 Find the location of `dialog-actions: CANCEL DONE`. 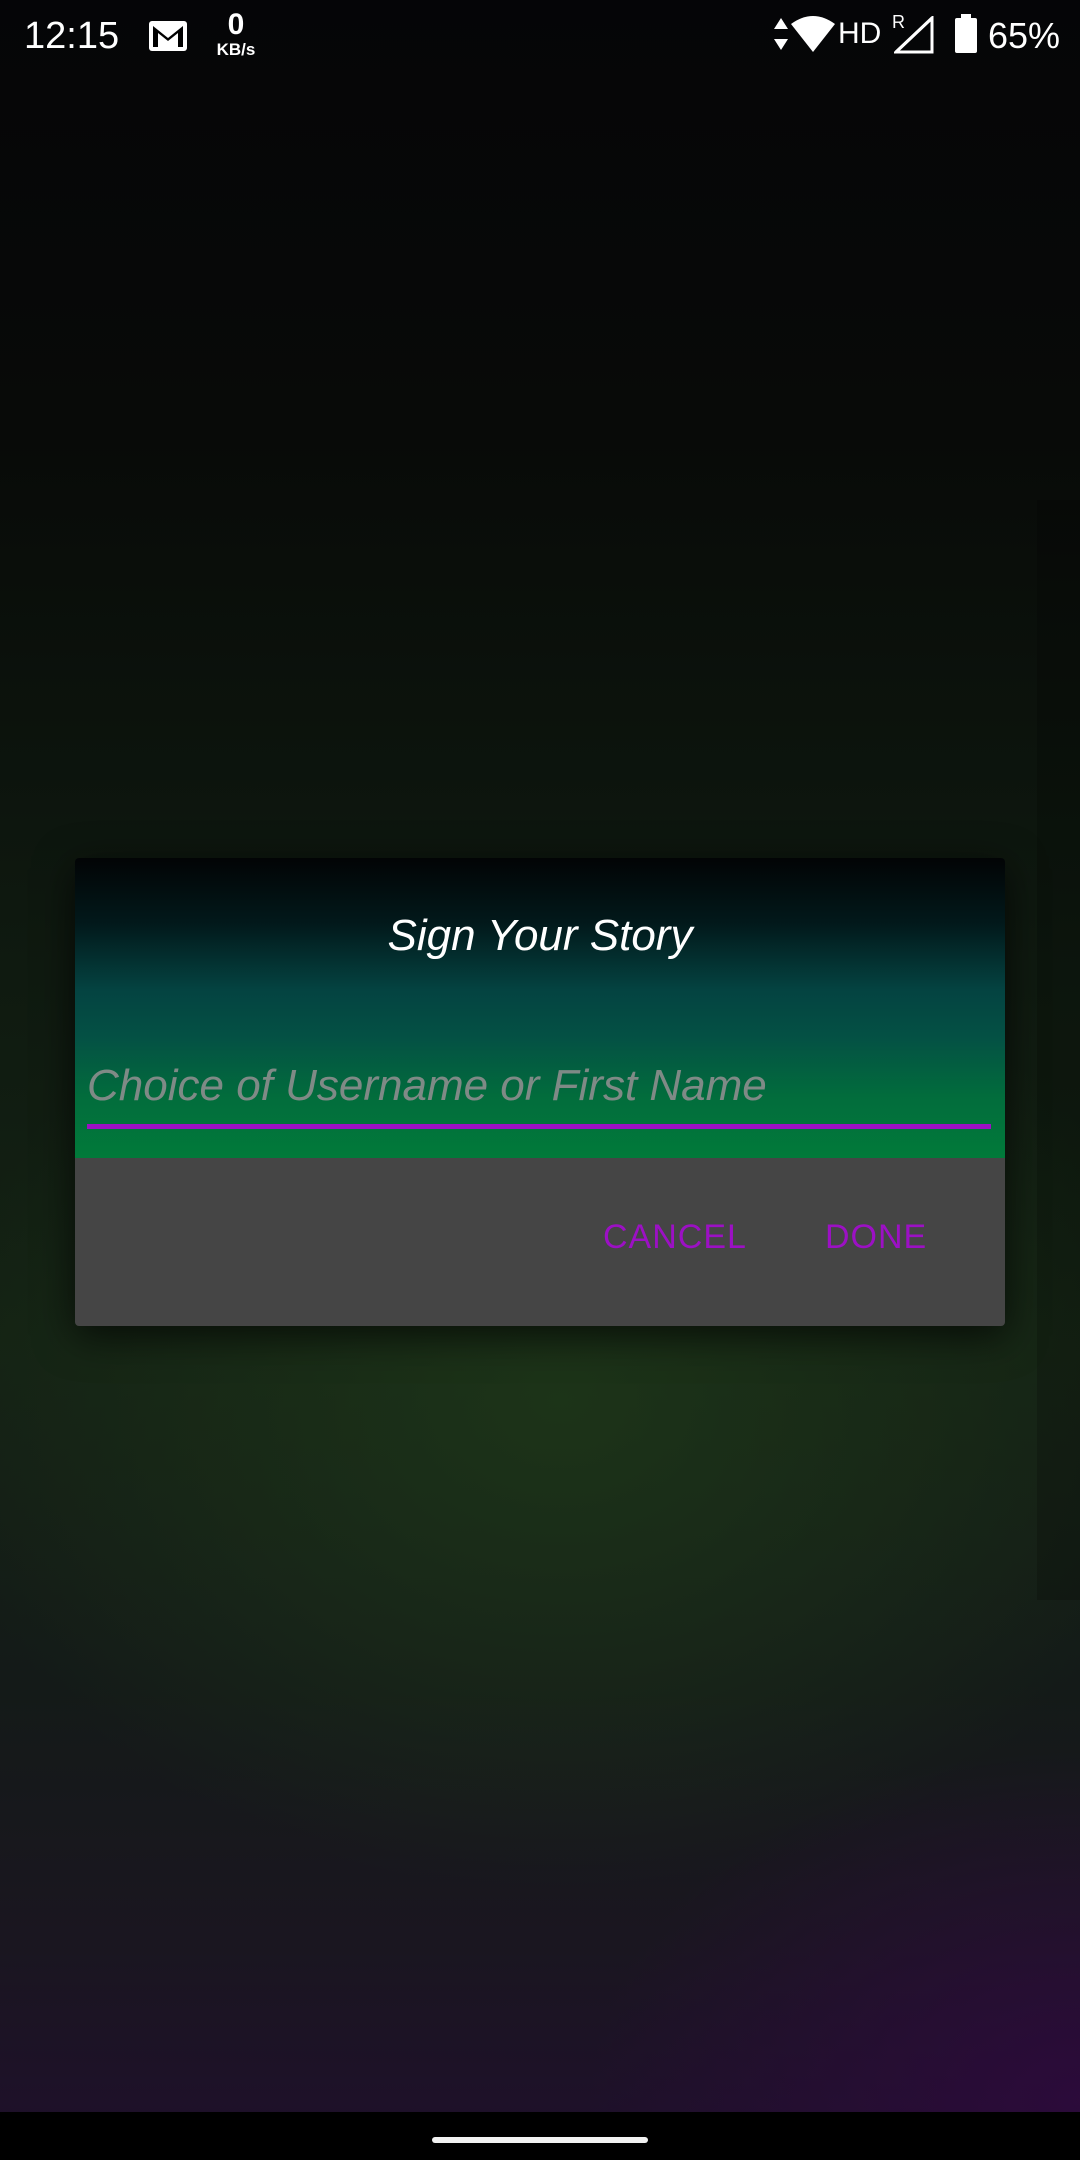

dialog-actions: CANCEL DONE is located at coordinates (540, 1242).